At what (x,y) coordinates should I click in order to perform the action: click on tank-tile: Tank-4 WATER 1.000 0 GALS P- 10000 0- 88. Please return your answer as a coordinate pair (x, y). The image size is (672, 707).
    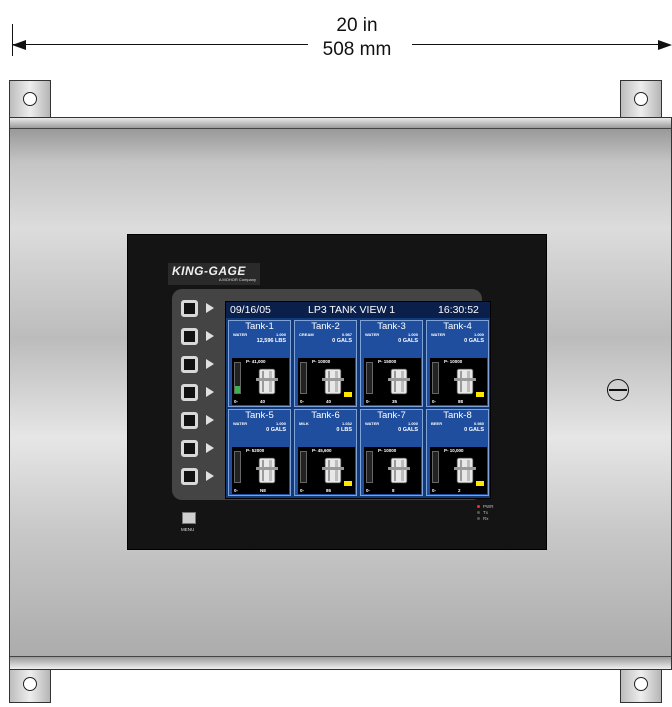
    Looking at the image, I should click on (457, 363).